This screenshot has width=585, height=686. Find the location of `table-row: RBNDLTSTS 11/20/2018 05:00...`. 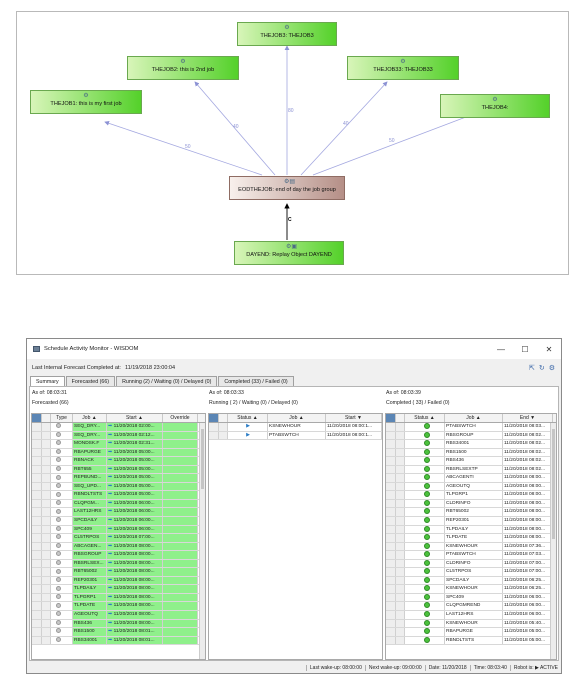

table-row: RBNDLTSTS 11/20/2018 05:00... is located at coordinates (471, 641).